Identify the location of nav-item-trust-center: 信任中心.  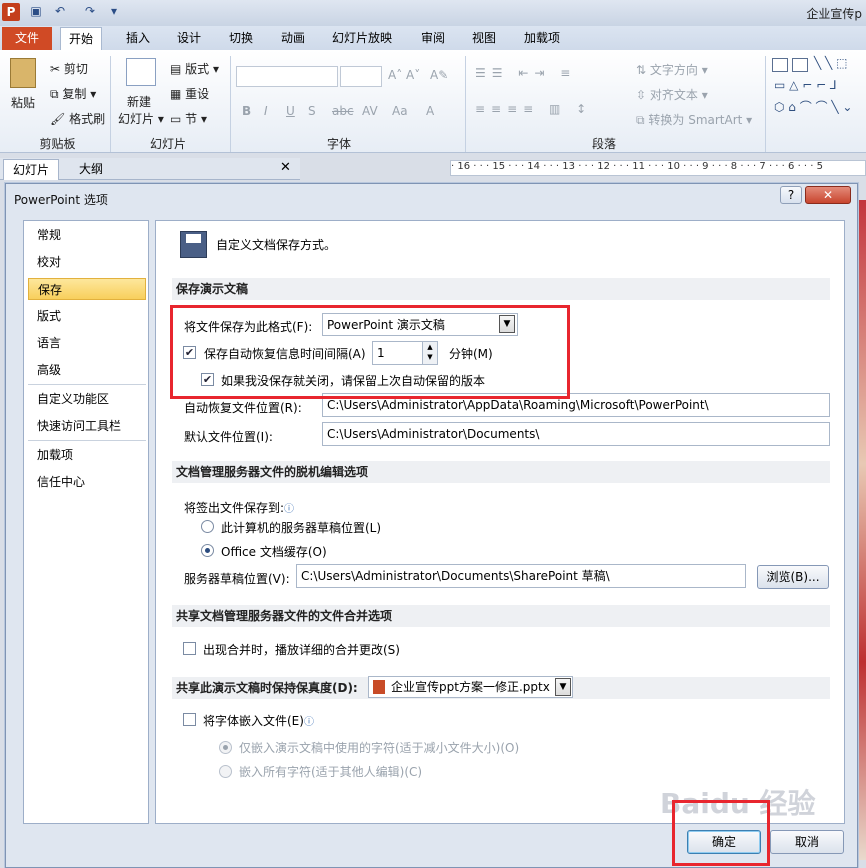
(87, 482).